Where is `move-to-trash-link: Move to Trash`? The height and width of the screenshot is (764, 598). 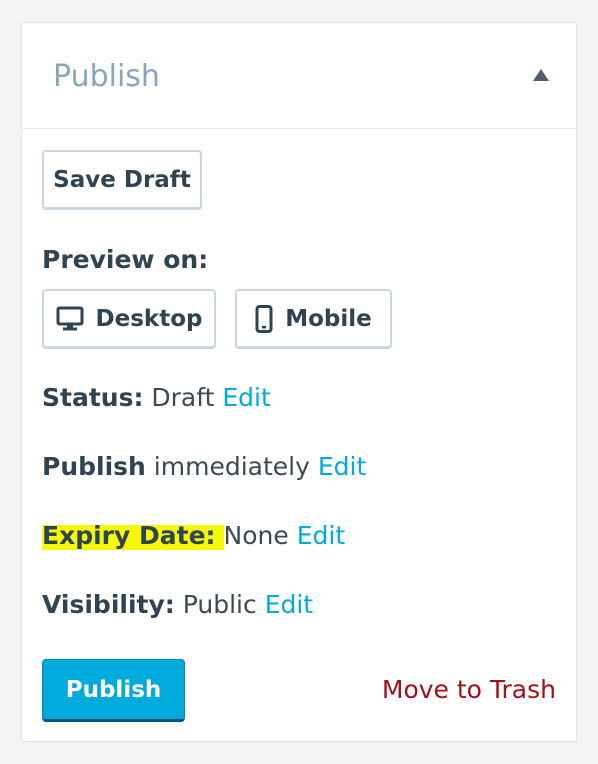
move-to-trash-link: Move to Trash is located at coordinates (469, 689).